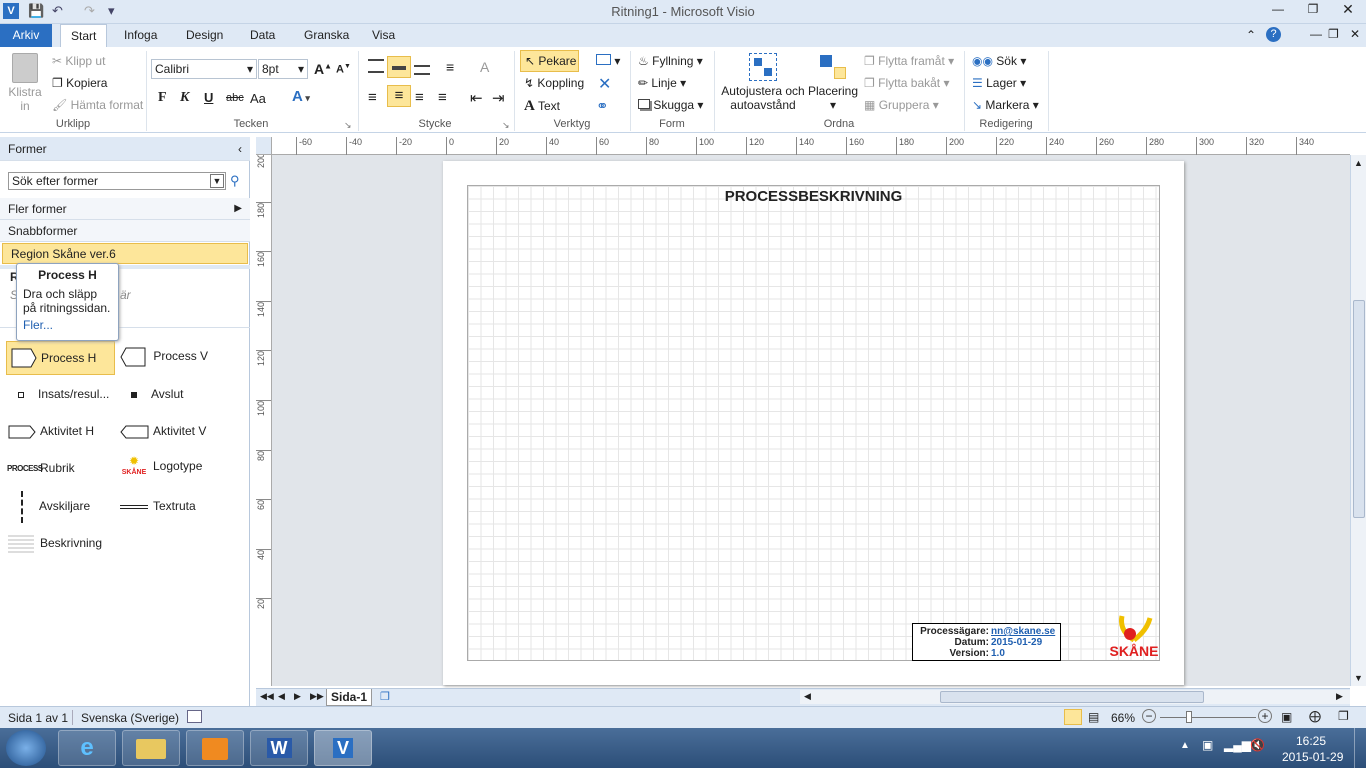 Image resolution: width=1366 pixels, height=768 pixels. Describe the element at coordinates (158, 506) in the screenshot. I see `shape-textruta: Textruta` at that location.